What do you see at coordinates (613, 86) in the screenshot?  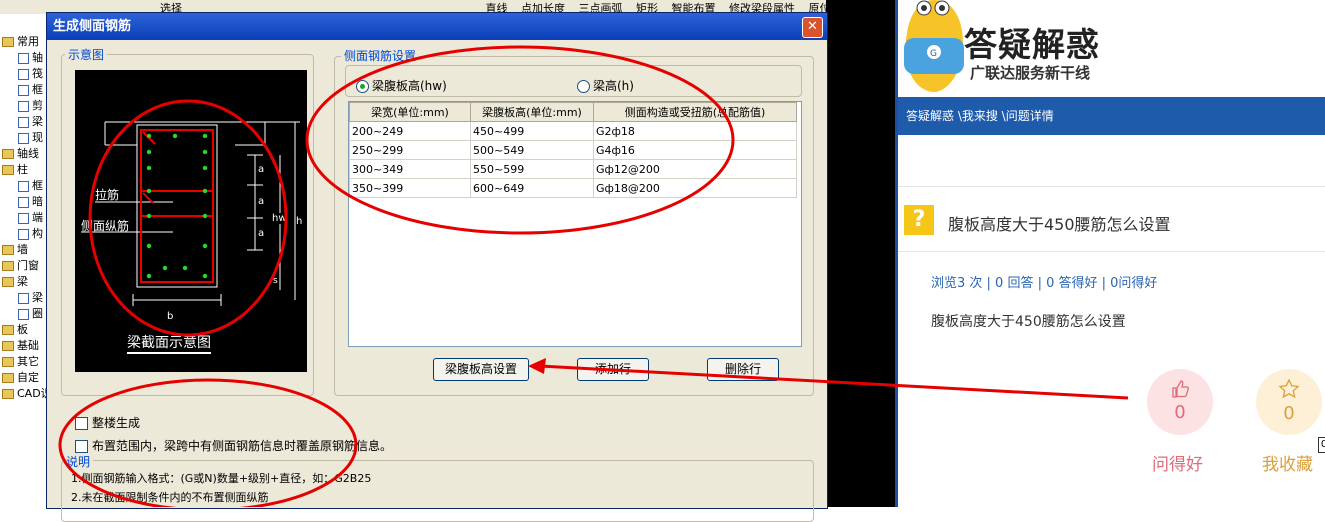 I see `radio-beam-height-label: 梁高(h)` at bounding box center [613, 86].